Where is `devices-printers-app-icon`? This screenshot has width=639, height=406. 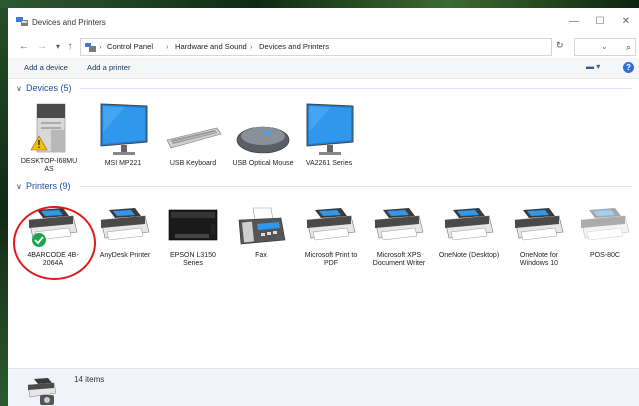 devices-printers-app-icon is located at coordinates (22, 21).